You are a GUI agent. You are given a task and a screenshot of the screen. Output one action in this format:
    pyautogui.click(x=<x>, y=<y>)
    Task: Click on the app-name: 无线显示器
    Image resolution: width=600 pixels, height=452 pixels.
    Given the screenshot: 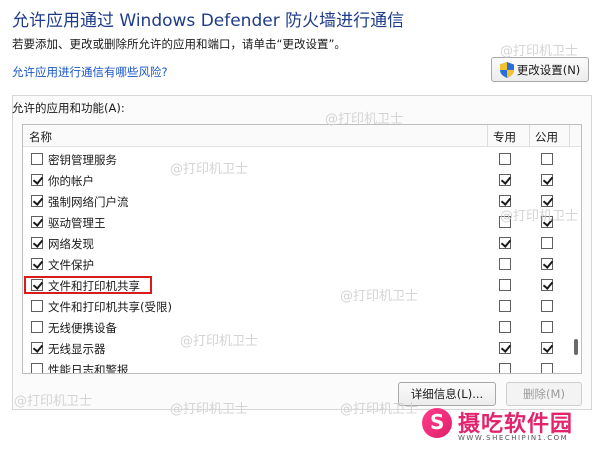 What is the action you would take?
    pyautogui.click(x=77, y=349)
    